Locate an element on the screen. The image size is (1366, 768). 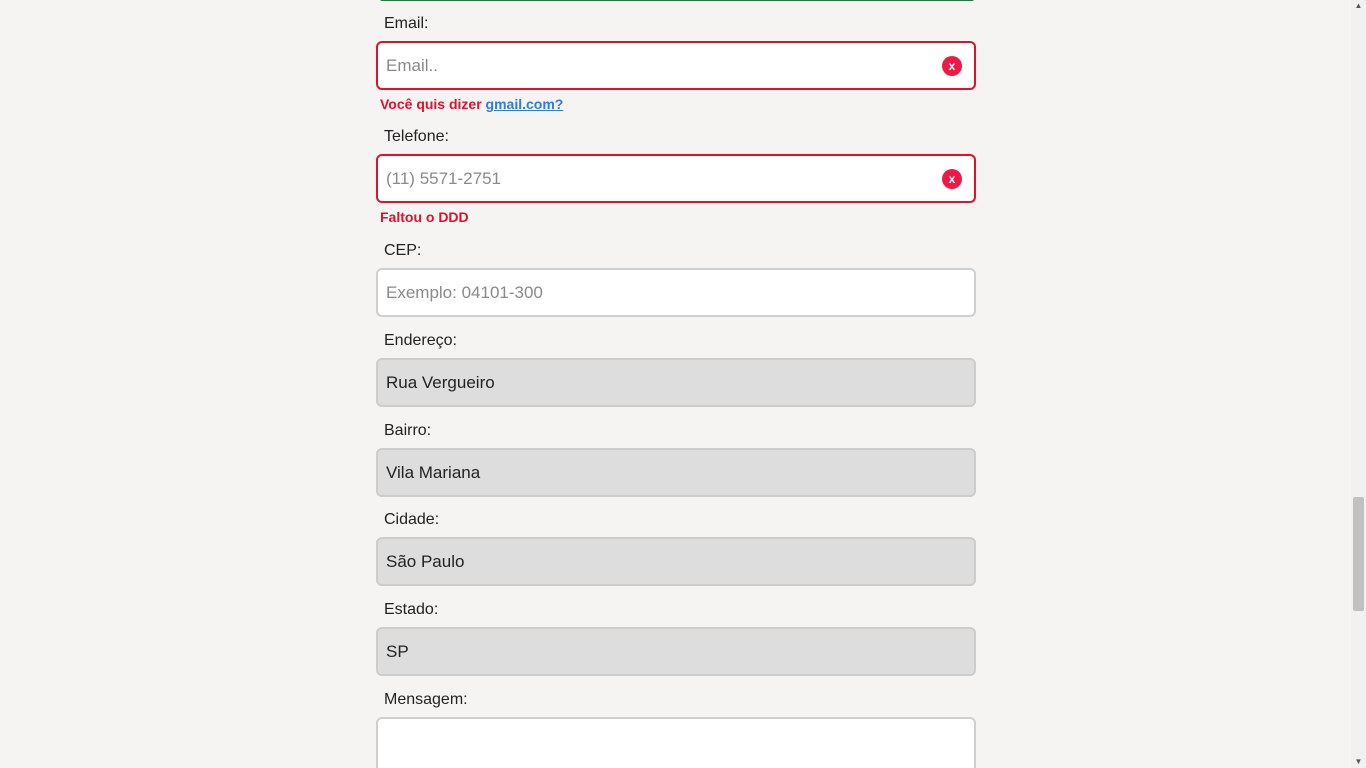
cidade-label: Cidade: is located at coordinates (412, 519).